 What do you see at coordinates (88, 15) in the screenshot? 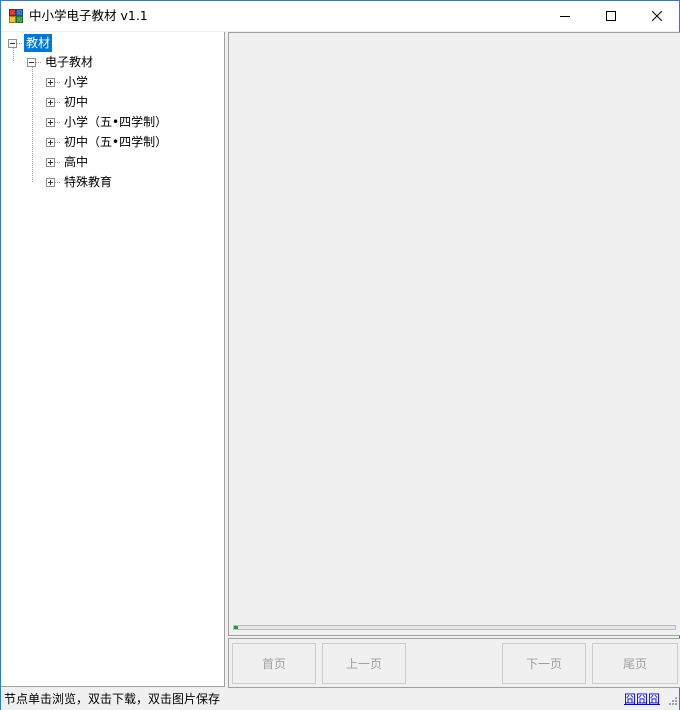
I see `window-title: 中小学电子教材 v1.1` at bounding box center [88, 15].